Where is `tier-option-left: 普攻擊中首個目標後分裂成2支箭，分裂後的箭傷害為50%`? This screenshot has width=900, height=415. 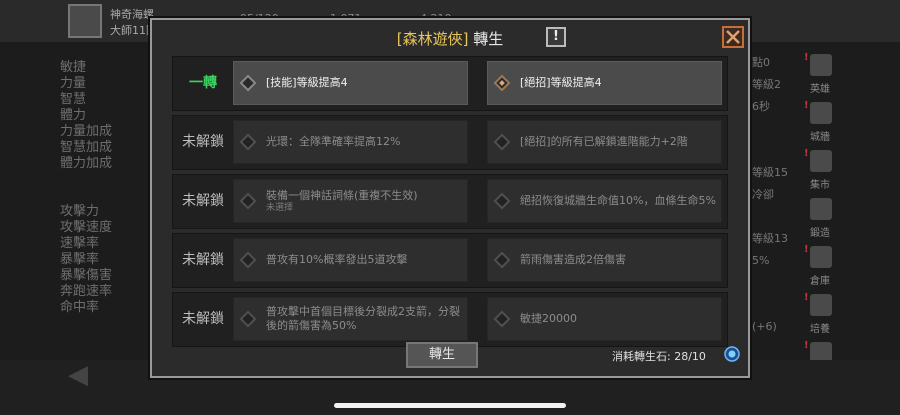 tier-option-left: 普攻擊中首個目標後分裂成2支箭，分裂後的箭傷害為50% is located at coordinates (350, 319).